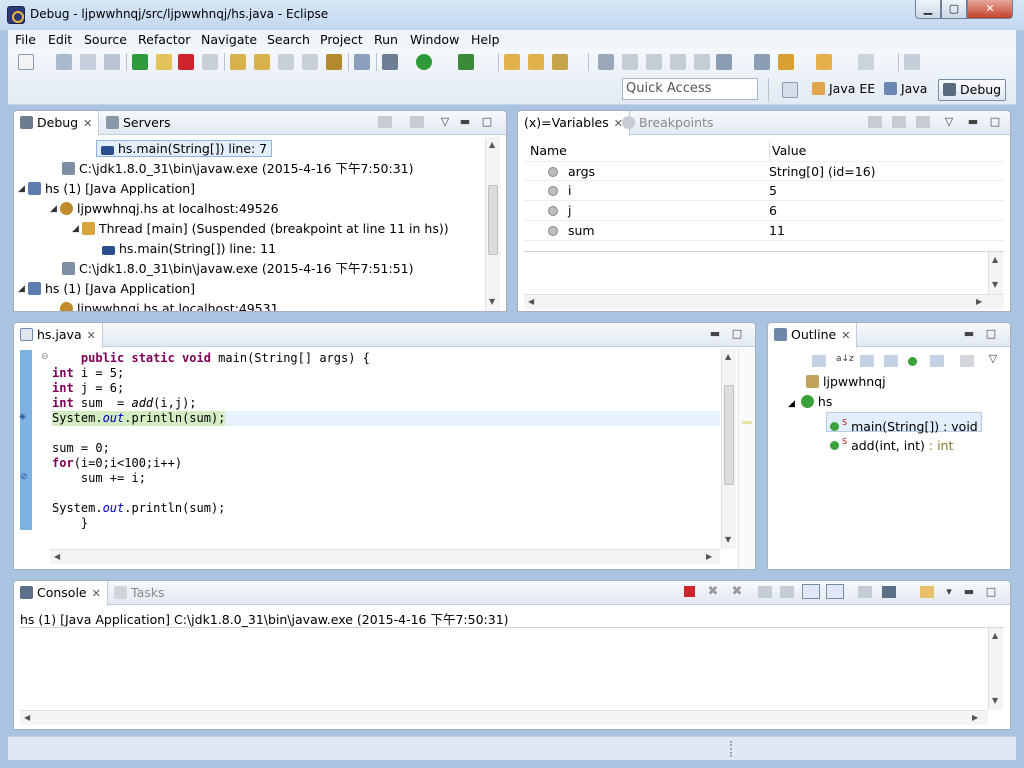  Describe the element at coordinates (117, 463) in the screenshot. I see `code-line-8: for(i=0;i<100;i++)` at that location.